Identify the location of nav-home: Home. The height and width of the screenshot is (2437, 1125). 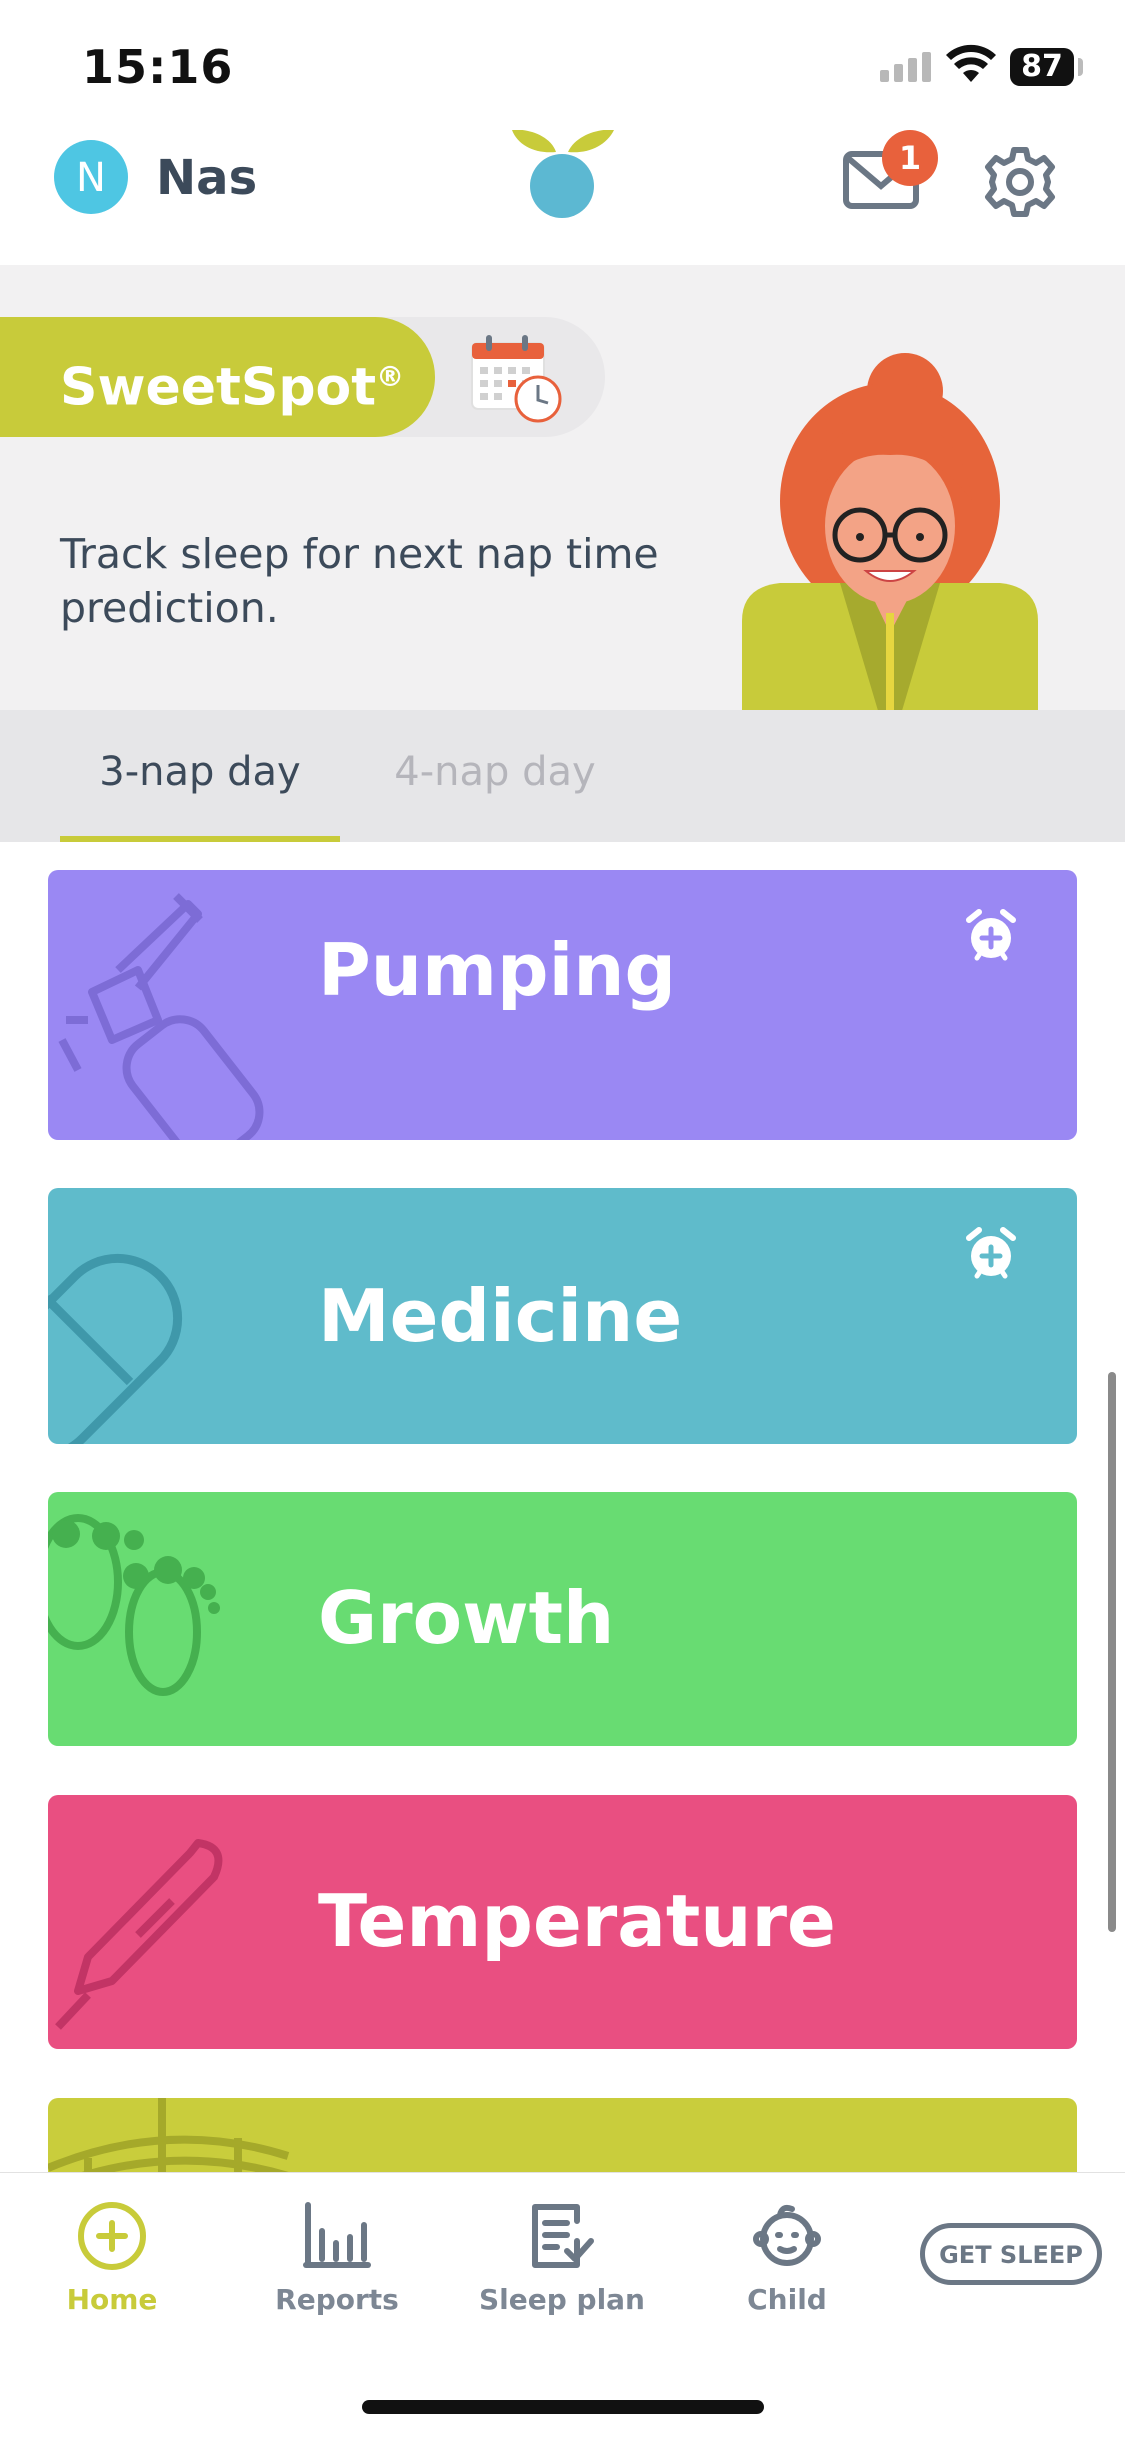
(112, 2258).